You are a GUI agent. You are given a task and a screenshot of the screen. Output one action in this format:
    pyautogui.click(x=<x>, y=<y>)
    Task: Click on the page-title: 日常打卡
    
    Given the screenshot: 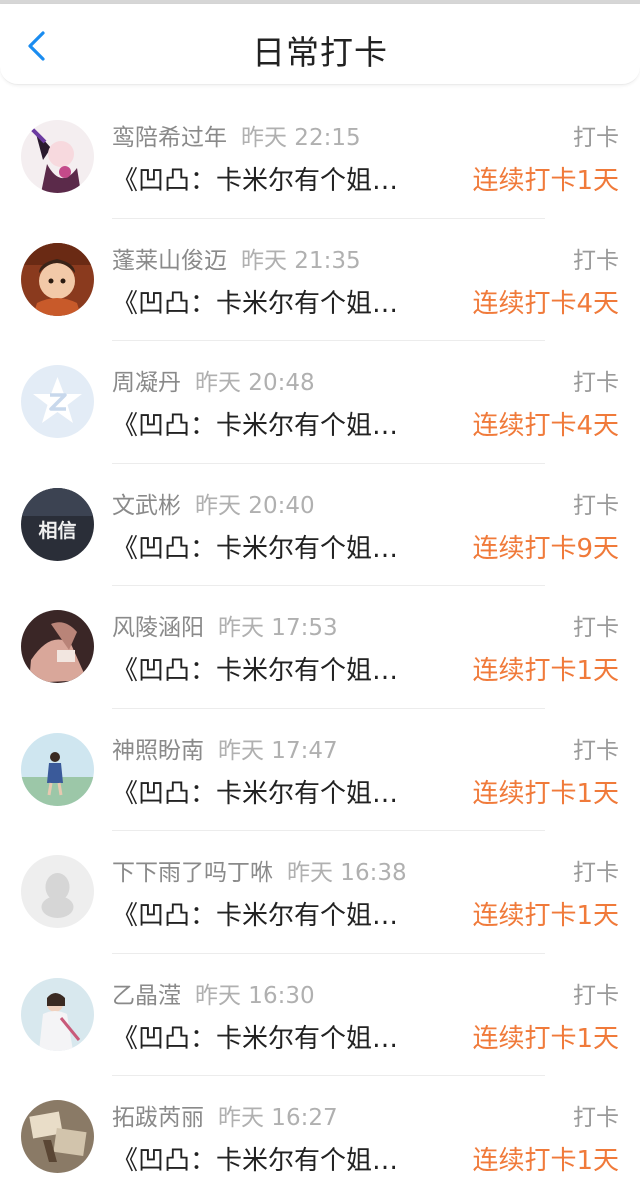 What is the action you would take?
    pyautogui.click(x=320, y=52)
    